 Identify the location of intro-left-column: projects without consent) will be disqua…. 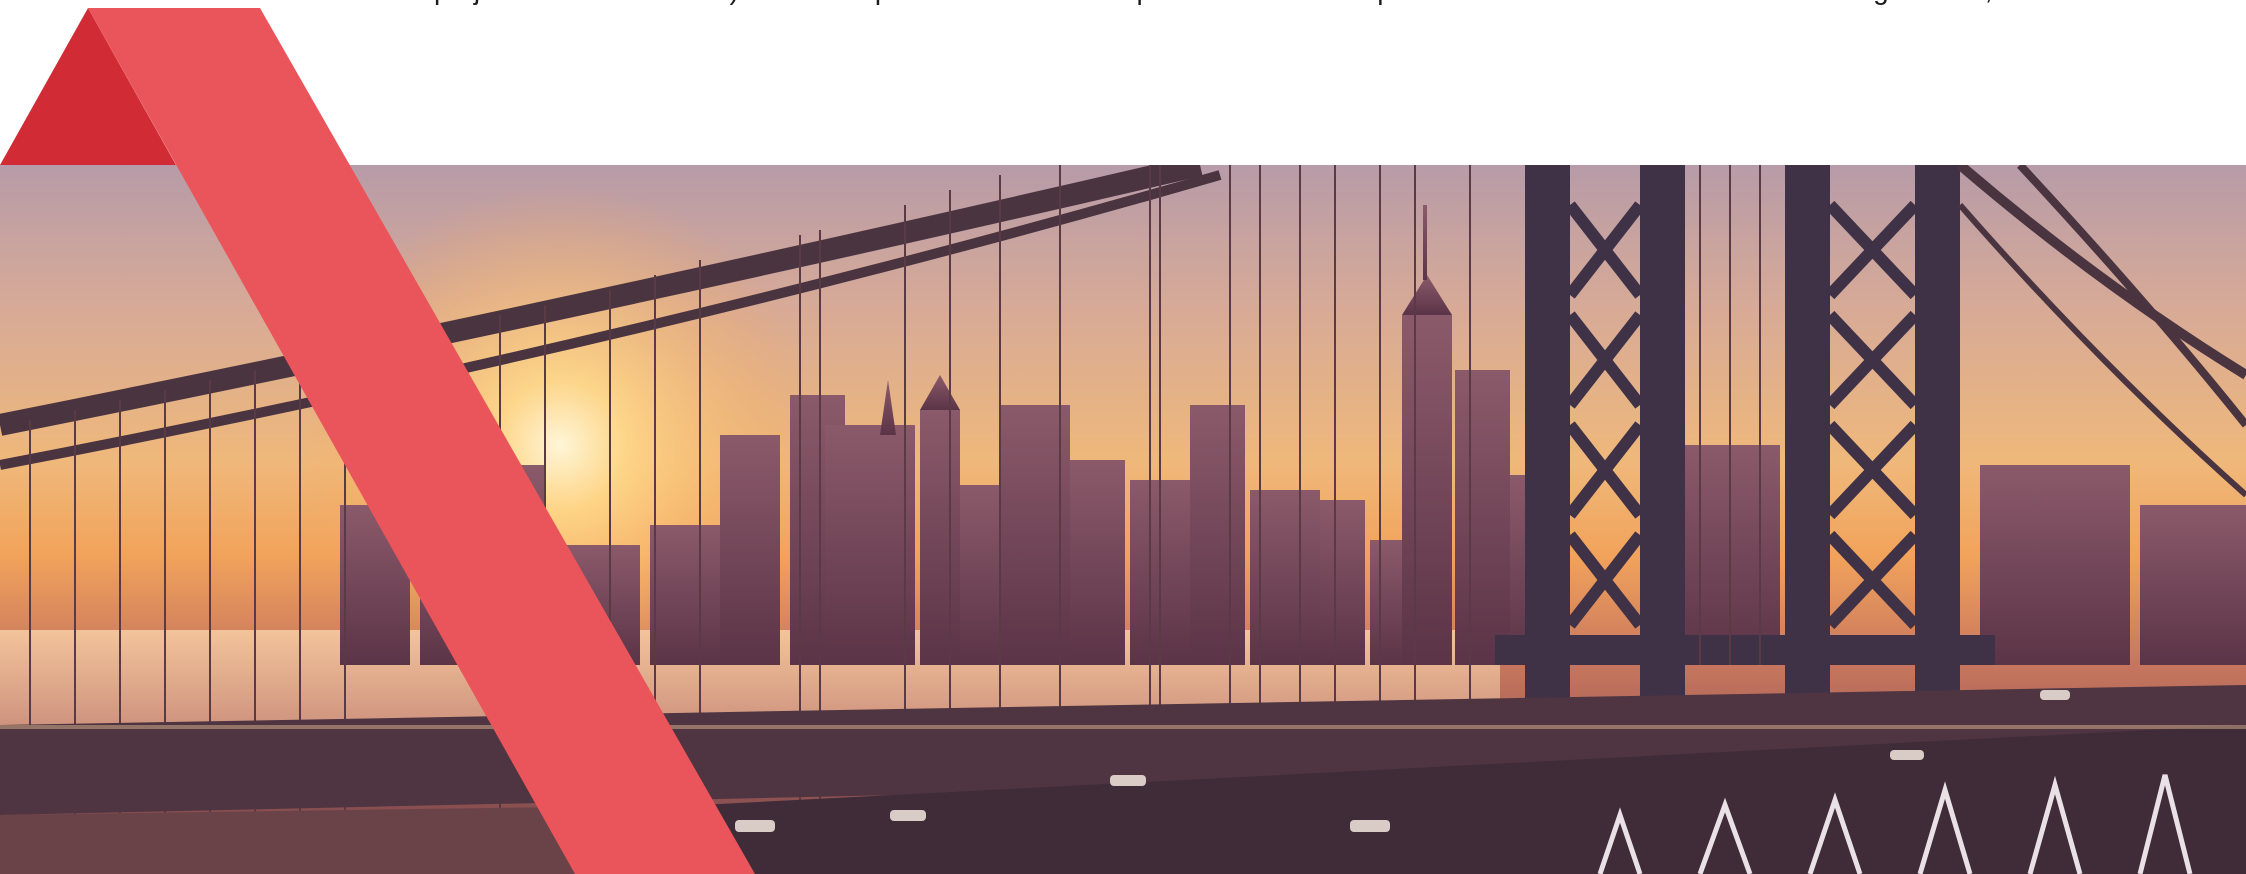
(864, 82).